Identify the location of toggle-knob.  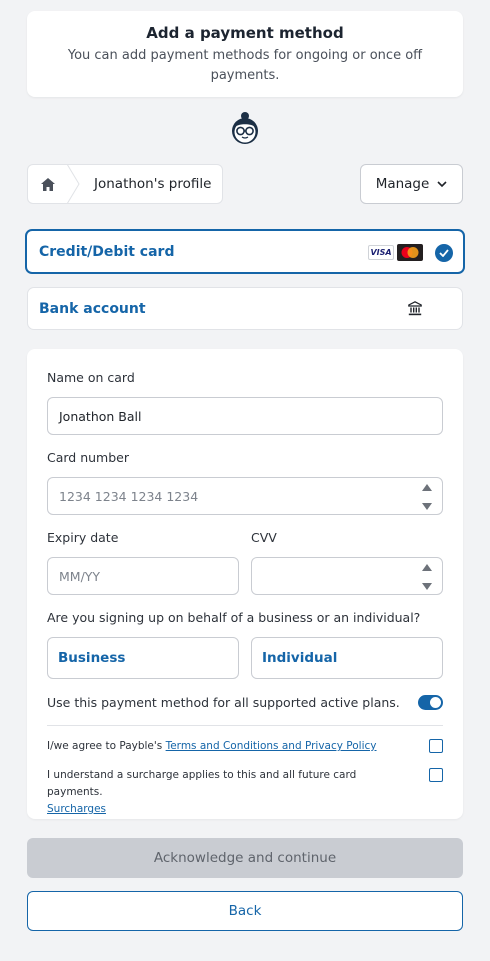
(435, 702).